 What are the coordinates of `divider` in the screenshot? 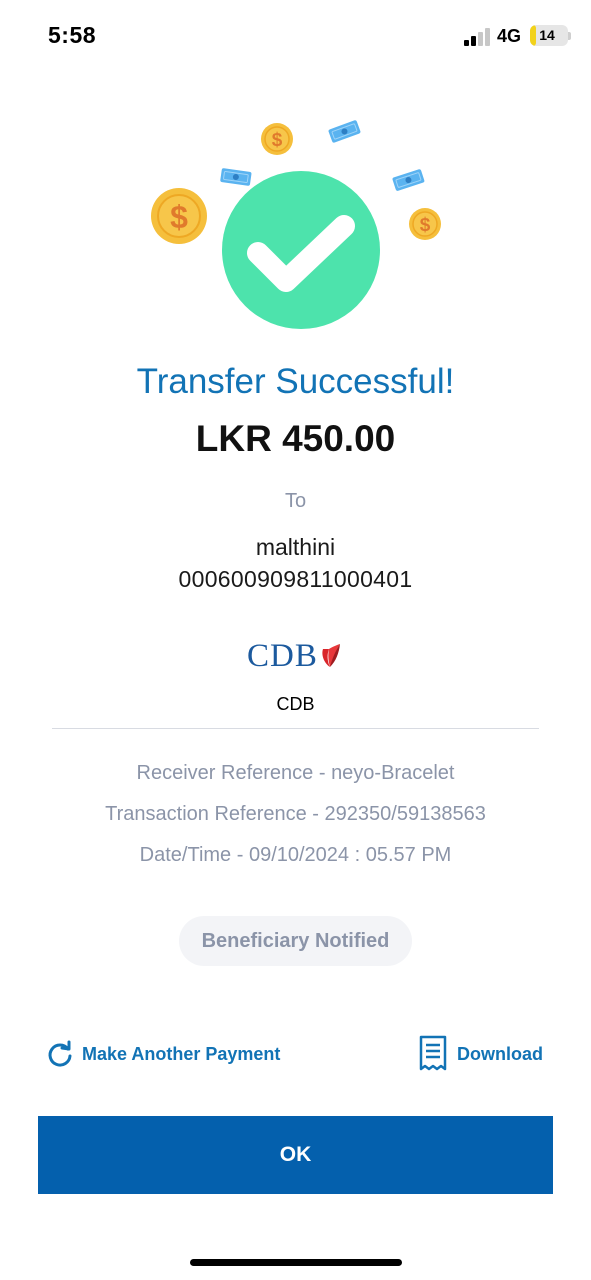 It's located at (295, 728).